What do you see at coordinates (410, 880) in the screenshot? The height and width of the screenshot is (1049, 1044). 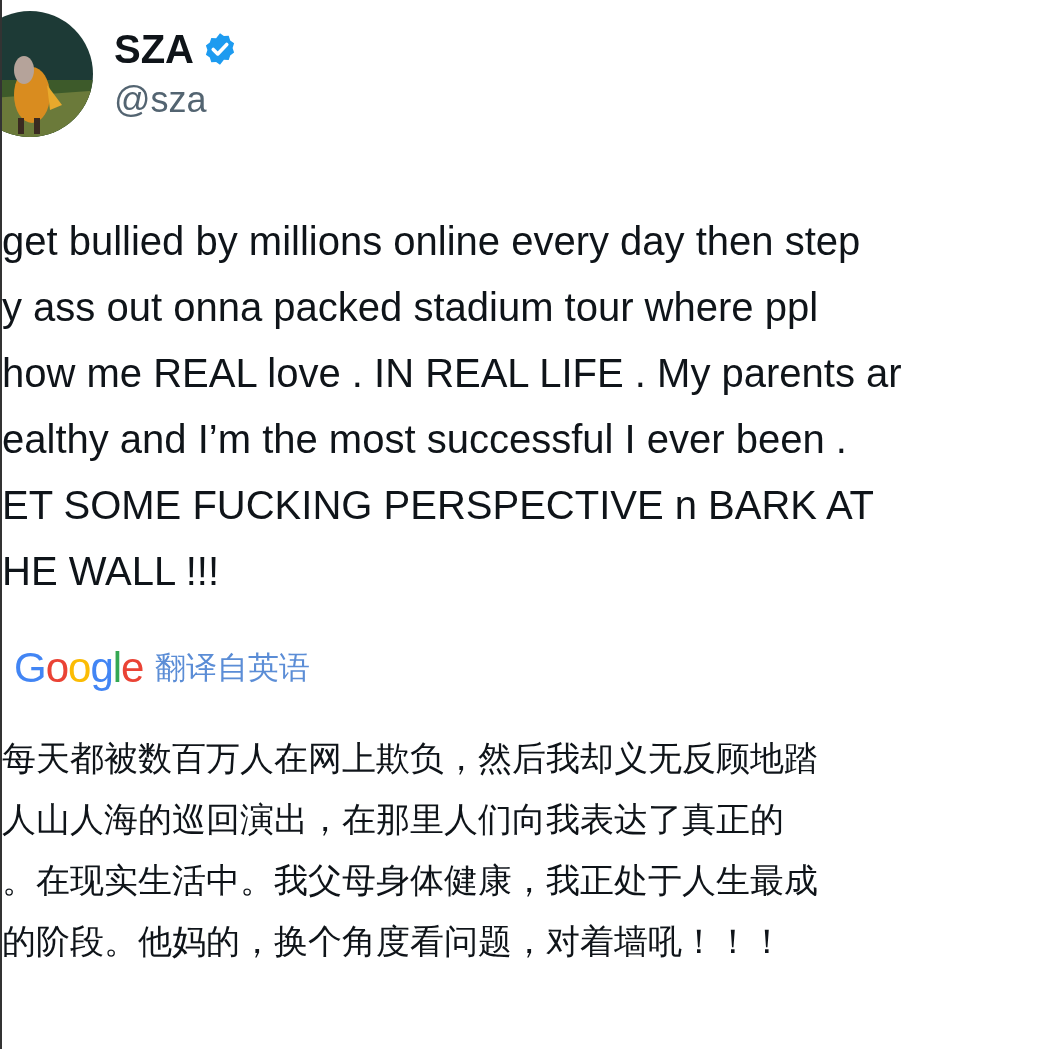 I see `translated-text-line: 。在现实生活中。我父母身体健康，我正处于人生最成` at bounding box center [410, 880].